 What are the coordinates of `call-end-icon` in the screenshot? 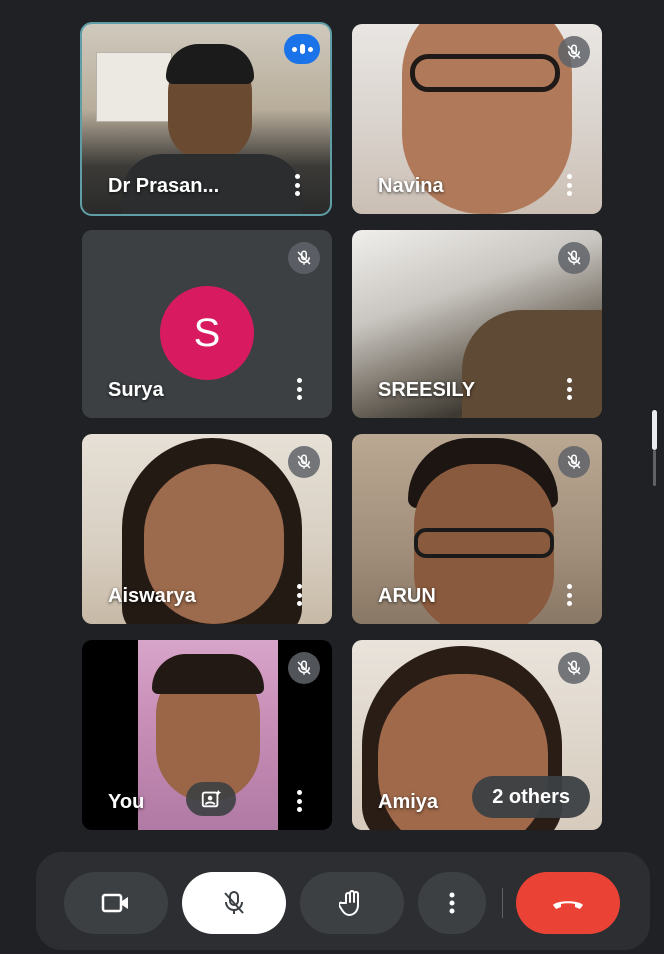 It's located at (568, 905).